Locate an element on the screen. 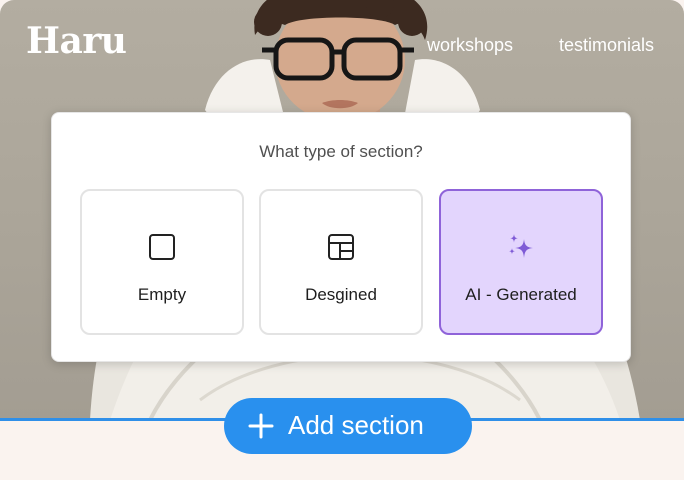 This screenshot has width=684, height=480. nav-link-testimonials: testimonials is located at coordinates (606, 45).